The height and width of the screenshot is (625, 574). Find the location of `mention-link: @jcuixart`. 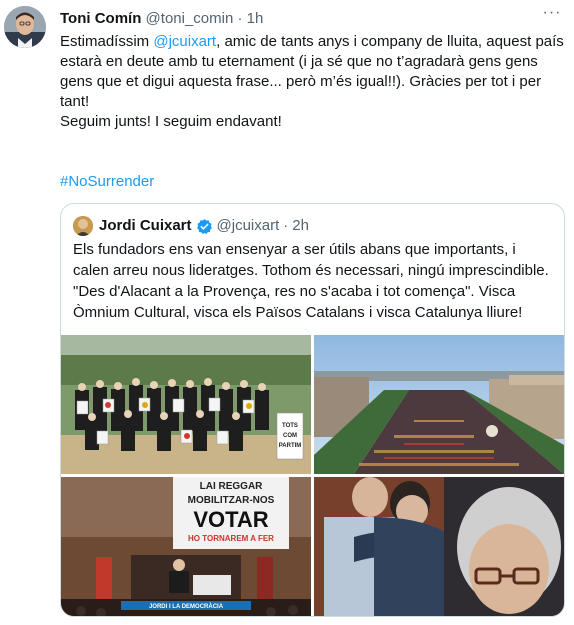

mention-link: @jcuixart is located at coordinates (184, 41).